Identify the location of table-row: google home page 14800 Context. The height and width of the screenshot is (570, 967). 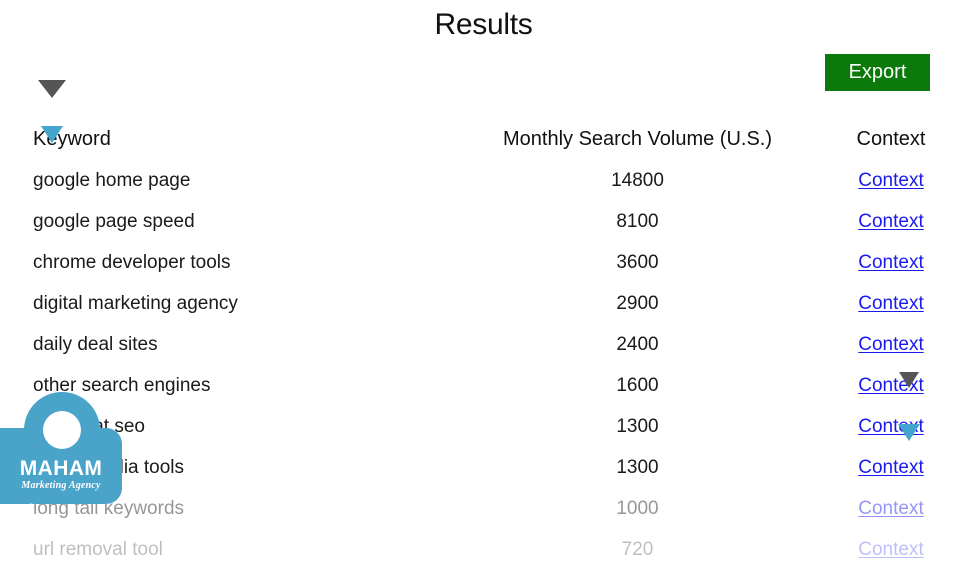
(483, 180).